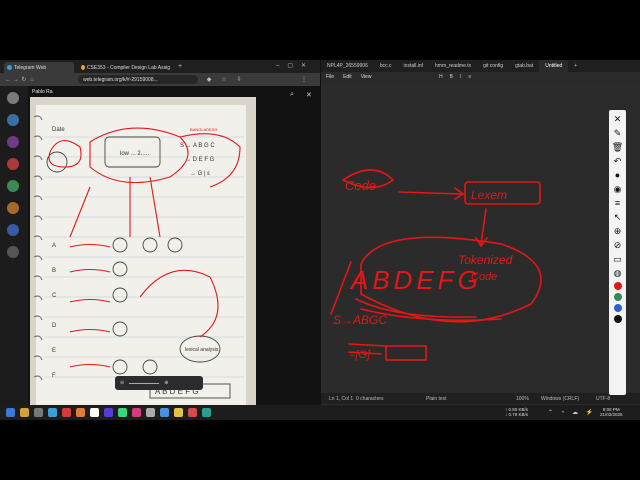  Describe the element at coordinates (200, 174) in the screenshot. I see `svg-text: → G | ε` at that location.